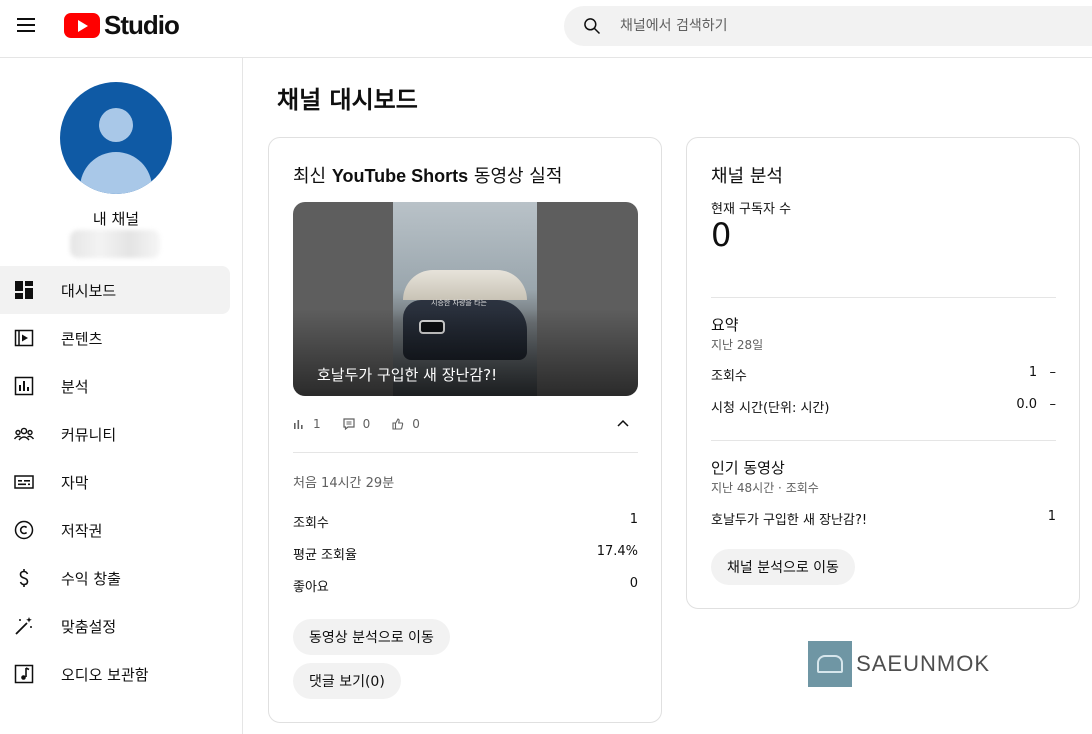 This screenshot has width=1092, height=734. What do you see at coordinates (325, 555) in the screenshot?
I see `stat-label: 평균 조회율` at bounding box center [325, 555].